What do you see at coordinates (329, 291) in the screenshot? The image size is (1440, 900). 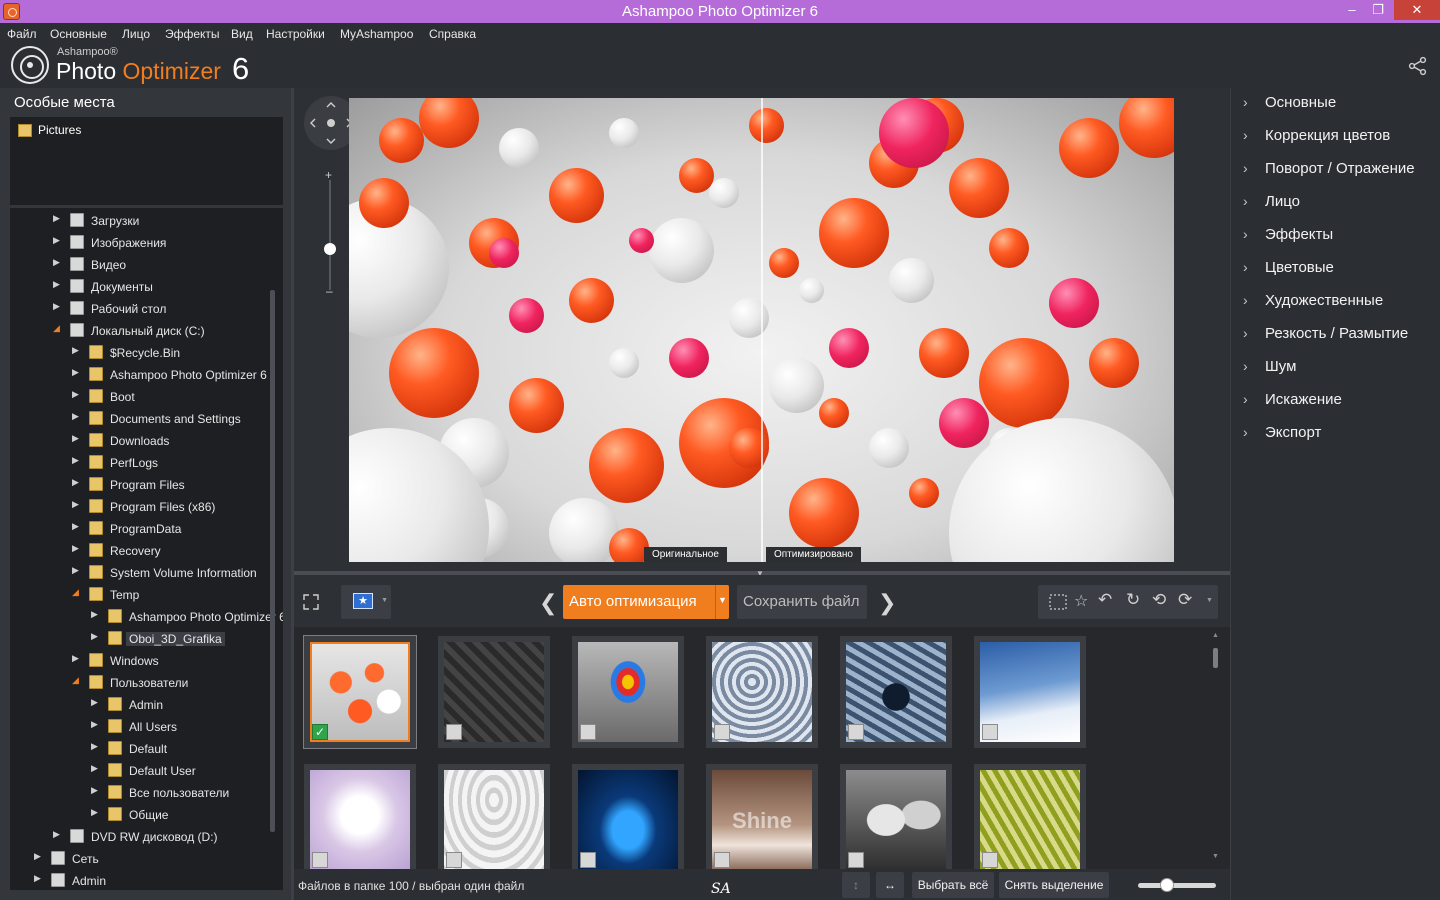 I see `zoom-out-icon: –` at bounding box center [329, 291].